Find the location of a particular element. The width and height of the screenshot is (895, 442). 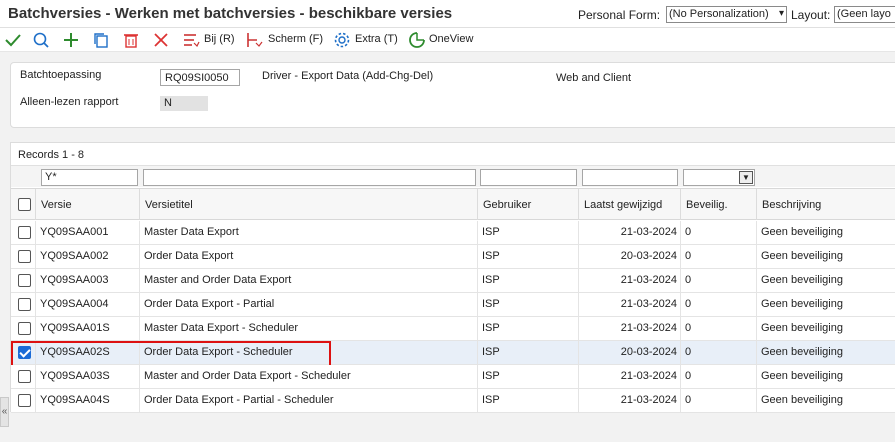

form-menu-icon is located at coordinates (254, 40).